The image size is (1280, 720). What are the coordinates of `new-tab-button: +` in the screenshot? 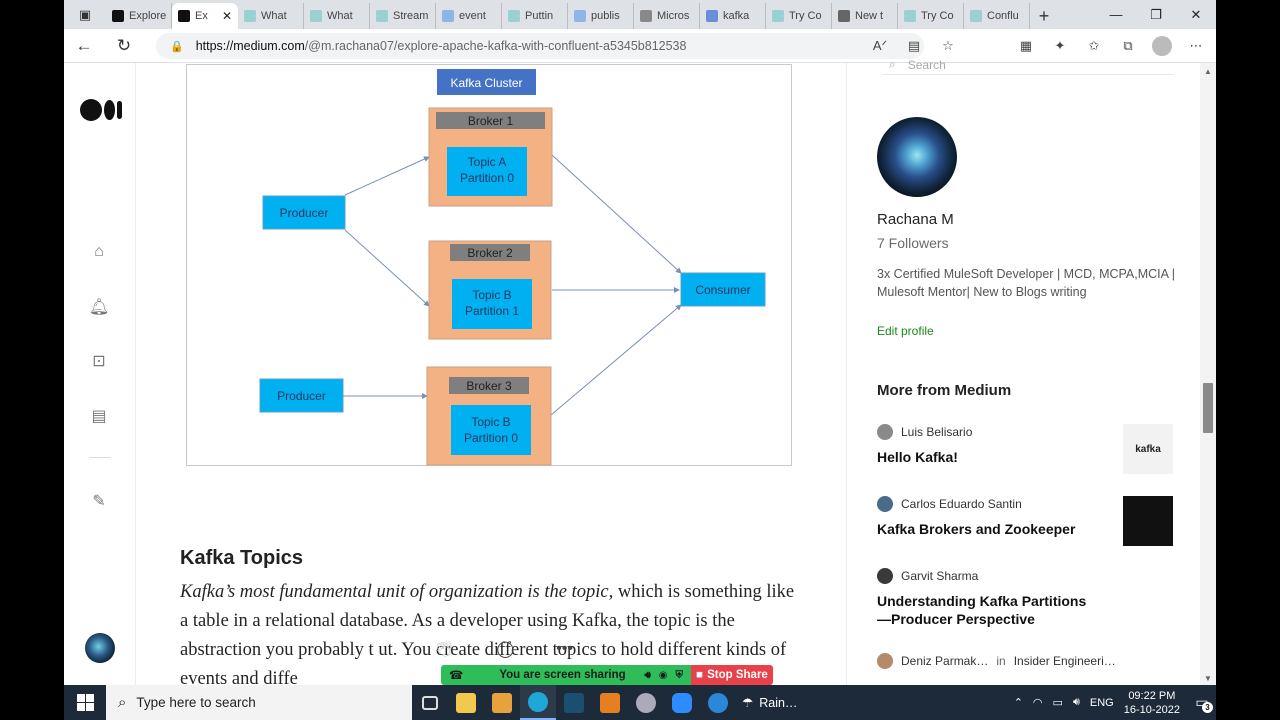 It's located at (1044, 16).